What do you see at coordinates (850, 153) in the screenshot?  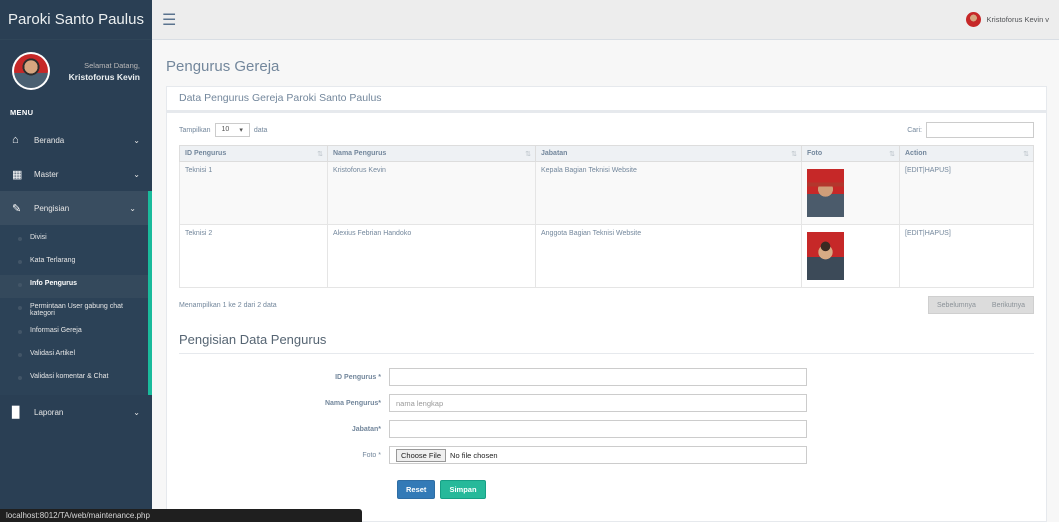 I see `column-header-foto: Foto ⇅` at bounding box center [850, 153].